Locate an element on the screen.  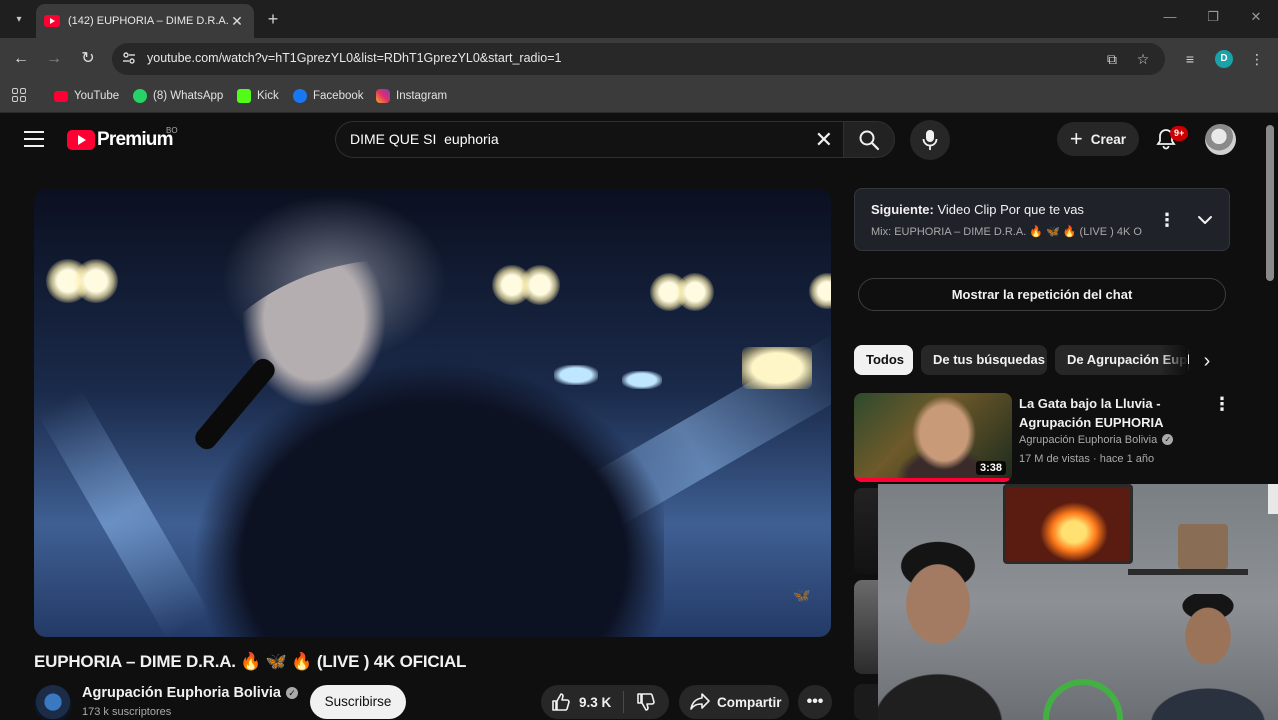
bookmark-youtube: YouTube is located at coordinates (86, 96).